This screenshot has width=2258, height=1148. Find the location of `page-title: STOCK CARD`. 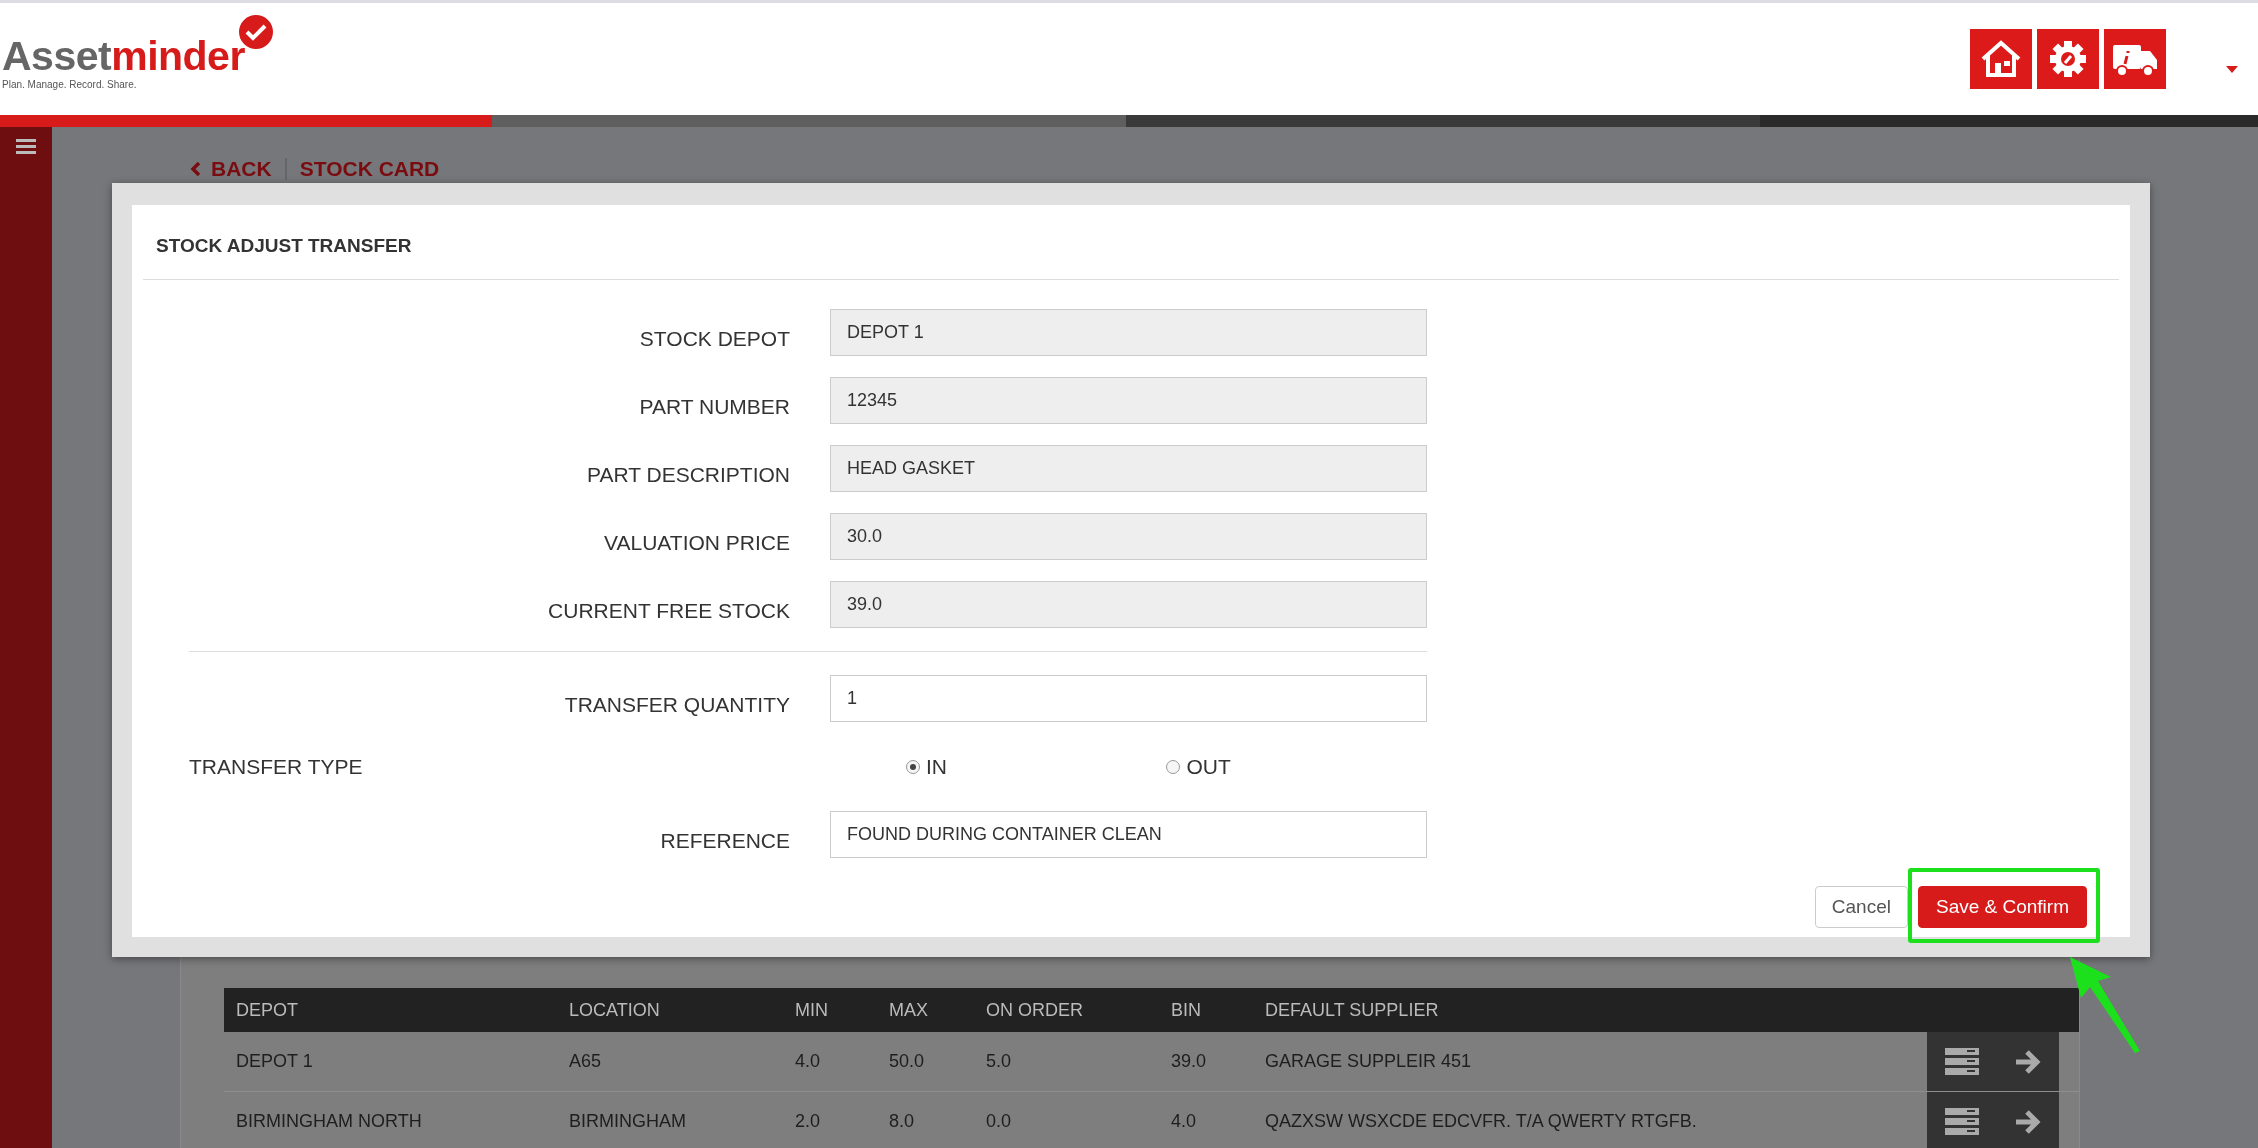

page-title: STOCK CARD is located at coordinates (369, 169).